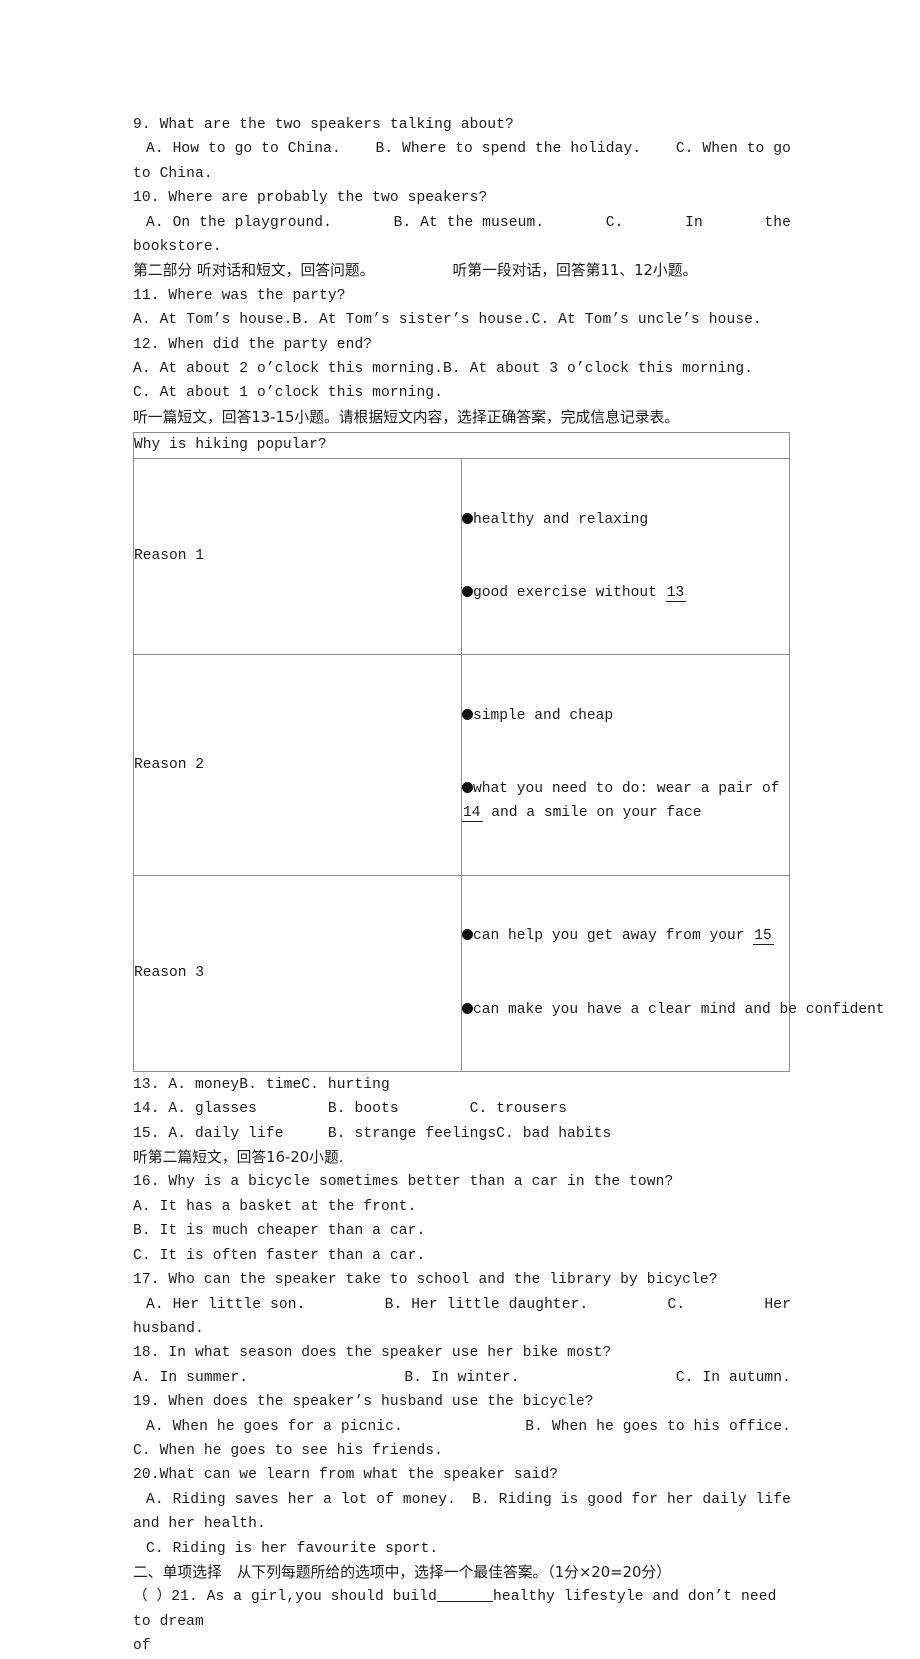 The height and width of the screenshot is (1659, 920). I want to click on question-20-option-a: A. Riding saves her a lot of money., so click(301, 1499).